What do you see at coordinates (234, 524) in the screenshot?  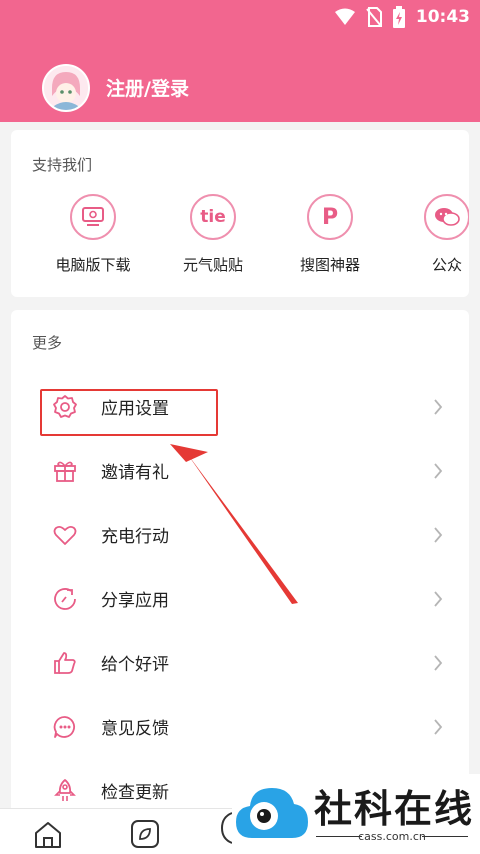 I see `annotation-arrow` at bounding box center [234, 524].